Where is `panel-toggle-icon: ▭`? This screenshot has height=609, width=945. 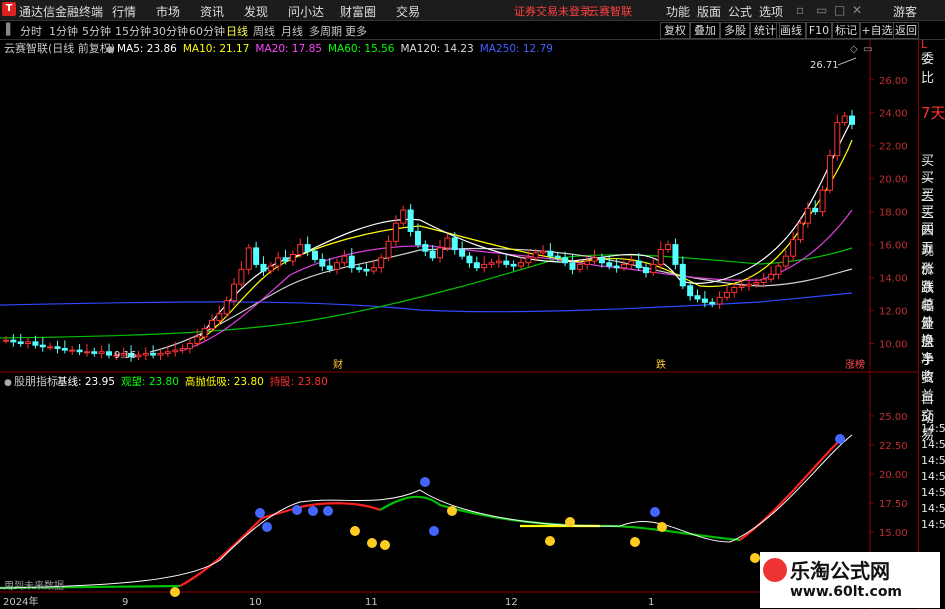 panel-toggle-icon: ▭ is located at coordinates (867, 49).